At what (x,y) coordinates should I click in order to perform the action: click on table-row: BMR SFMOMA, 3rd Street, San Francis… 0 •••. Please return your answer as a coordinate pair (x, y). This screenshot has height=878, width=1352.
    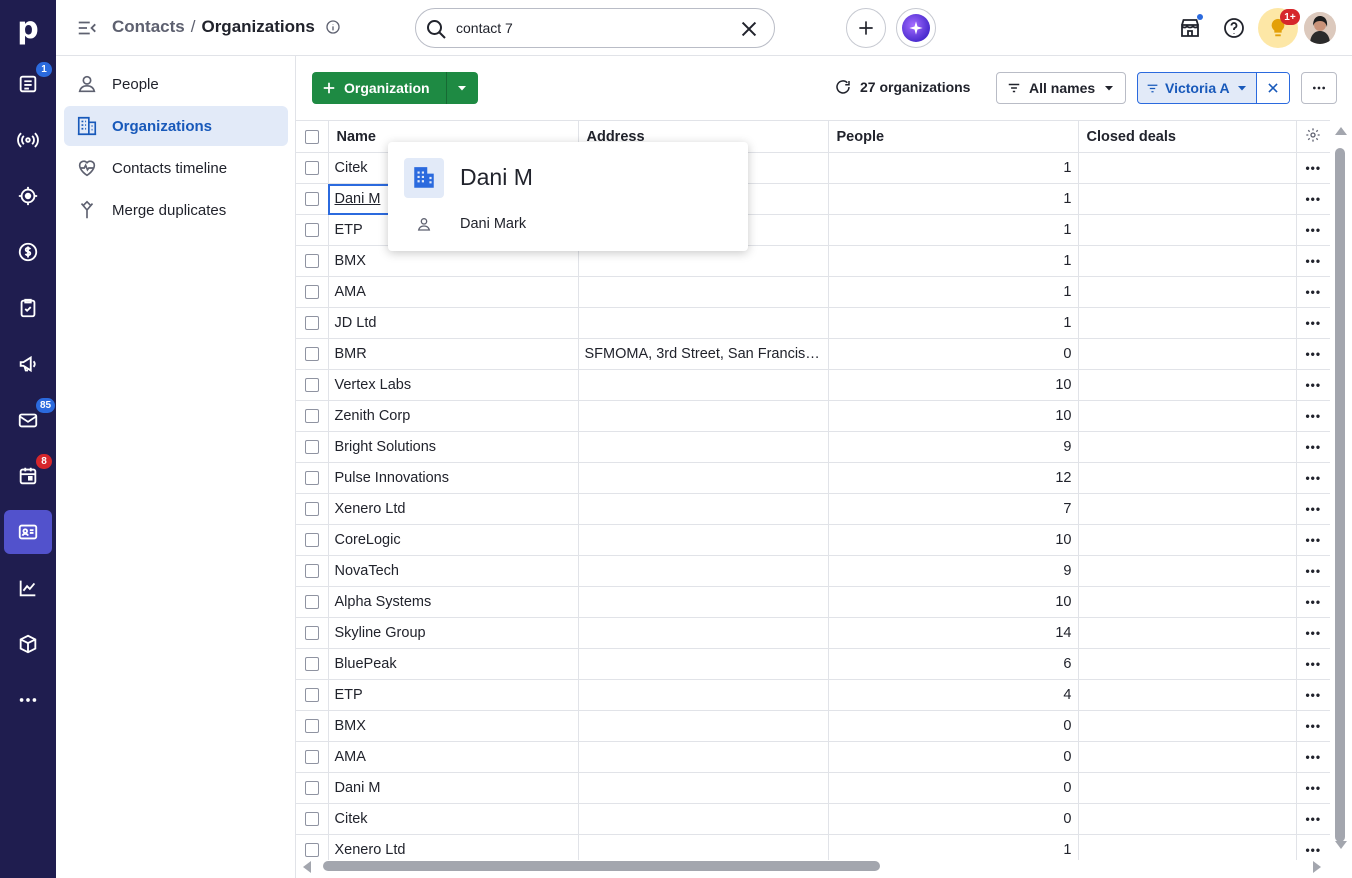
    Looking at the image, I should click on (813, 354).